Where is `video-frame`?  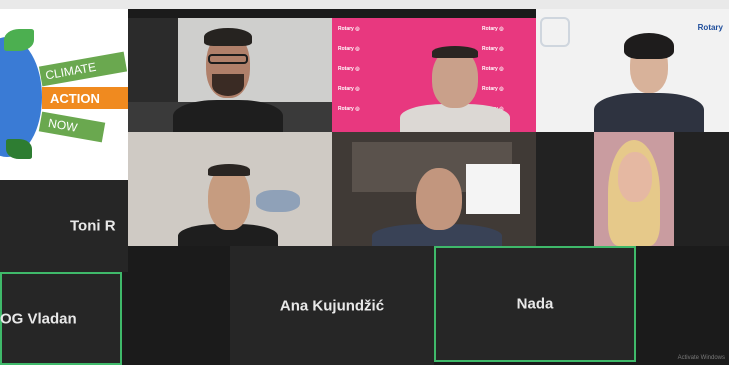
video-frame is located at coordinates (634, 189).